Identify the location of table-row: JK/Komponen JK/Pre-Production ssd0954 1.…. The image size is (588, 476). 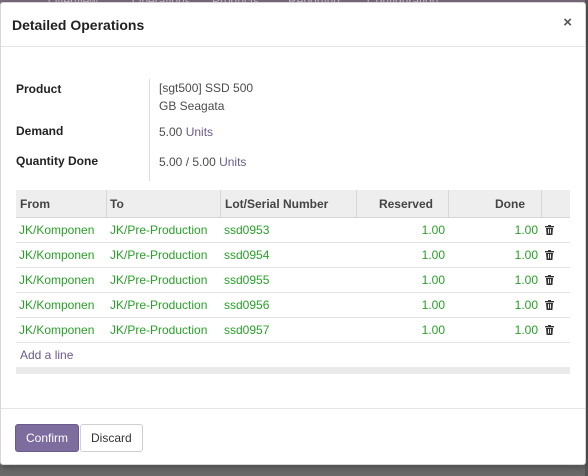
(293, 255).